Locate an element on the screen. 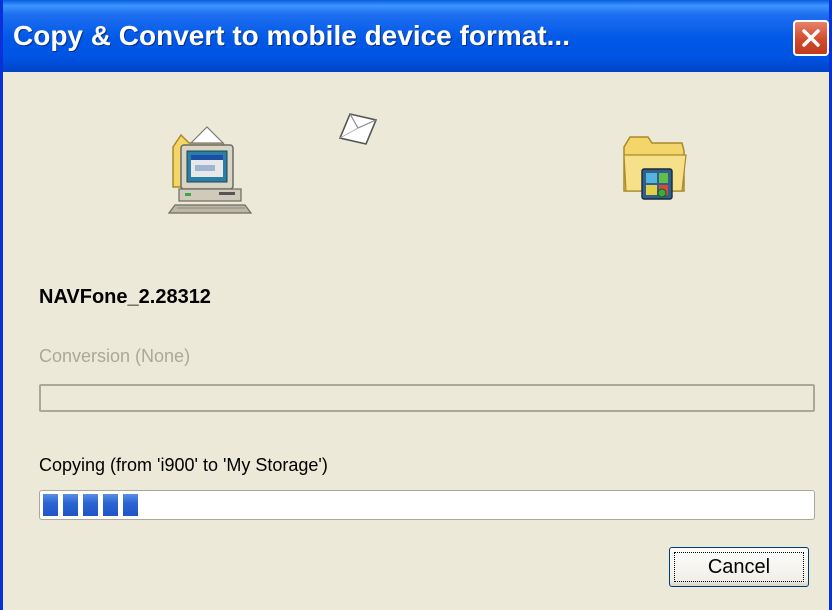  computer-icon is located at coordinates (208, 175).